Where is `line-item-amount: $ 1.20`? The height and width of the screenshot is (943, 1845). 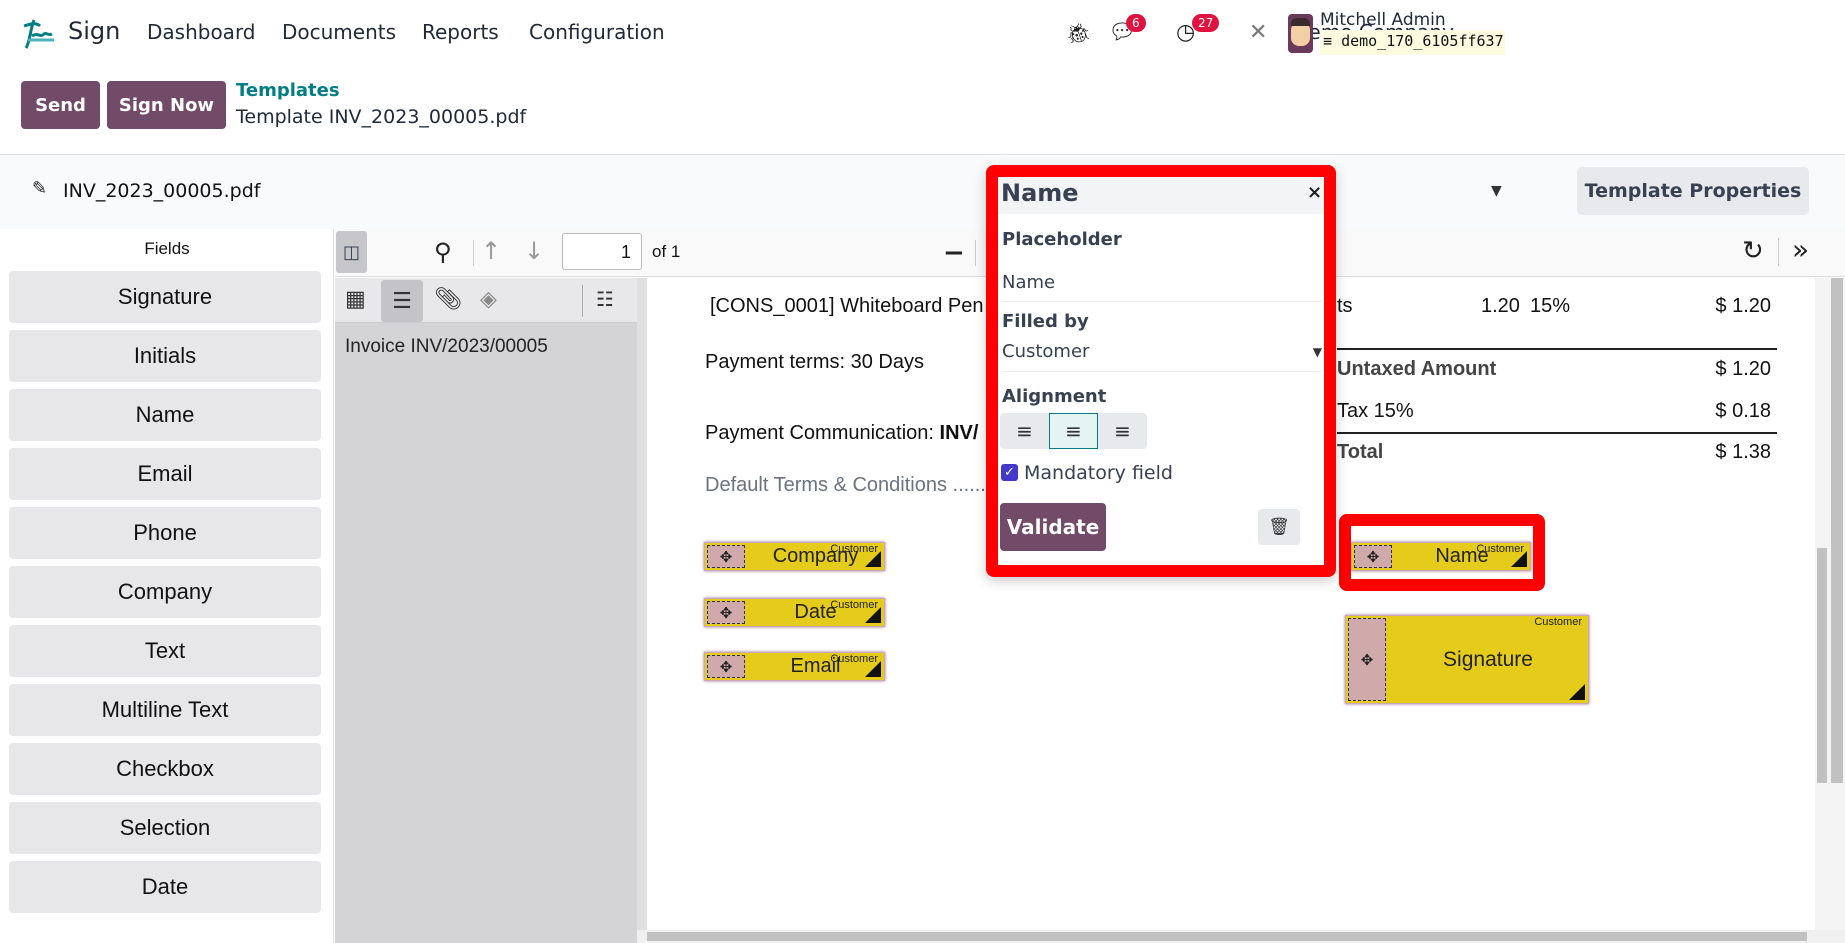 line-item-amount: $ 1.20 is located at coordinates (1743, 306).